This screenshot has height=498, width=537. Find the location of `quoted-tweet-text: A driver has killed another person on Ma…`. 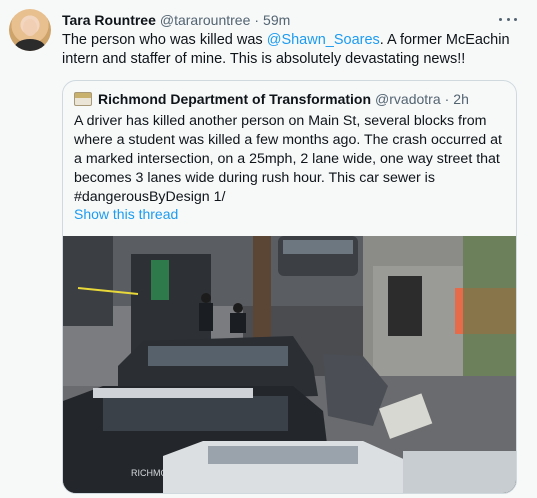

quoted-tweet-text: A driver has killed another person on Ma… is located at coordinates (288, 159).